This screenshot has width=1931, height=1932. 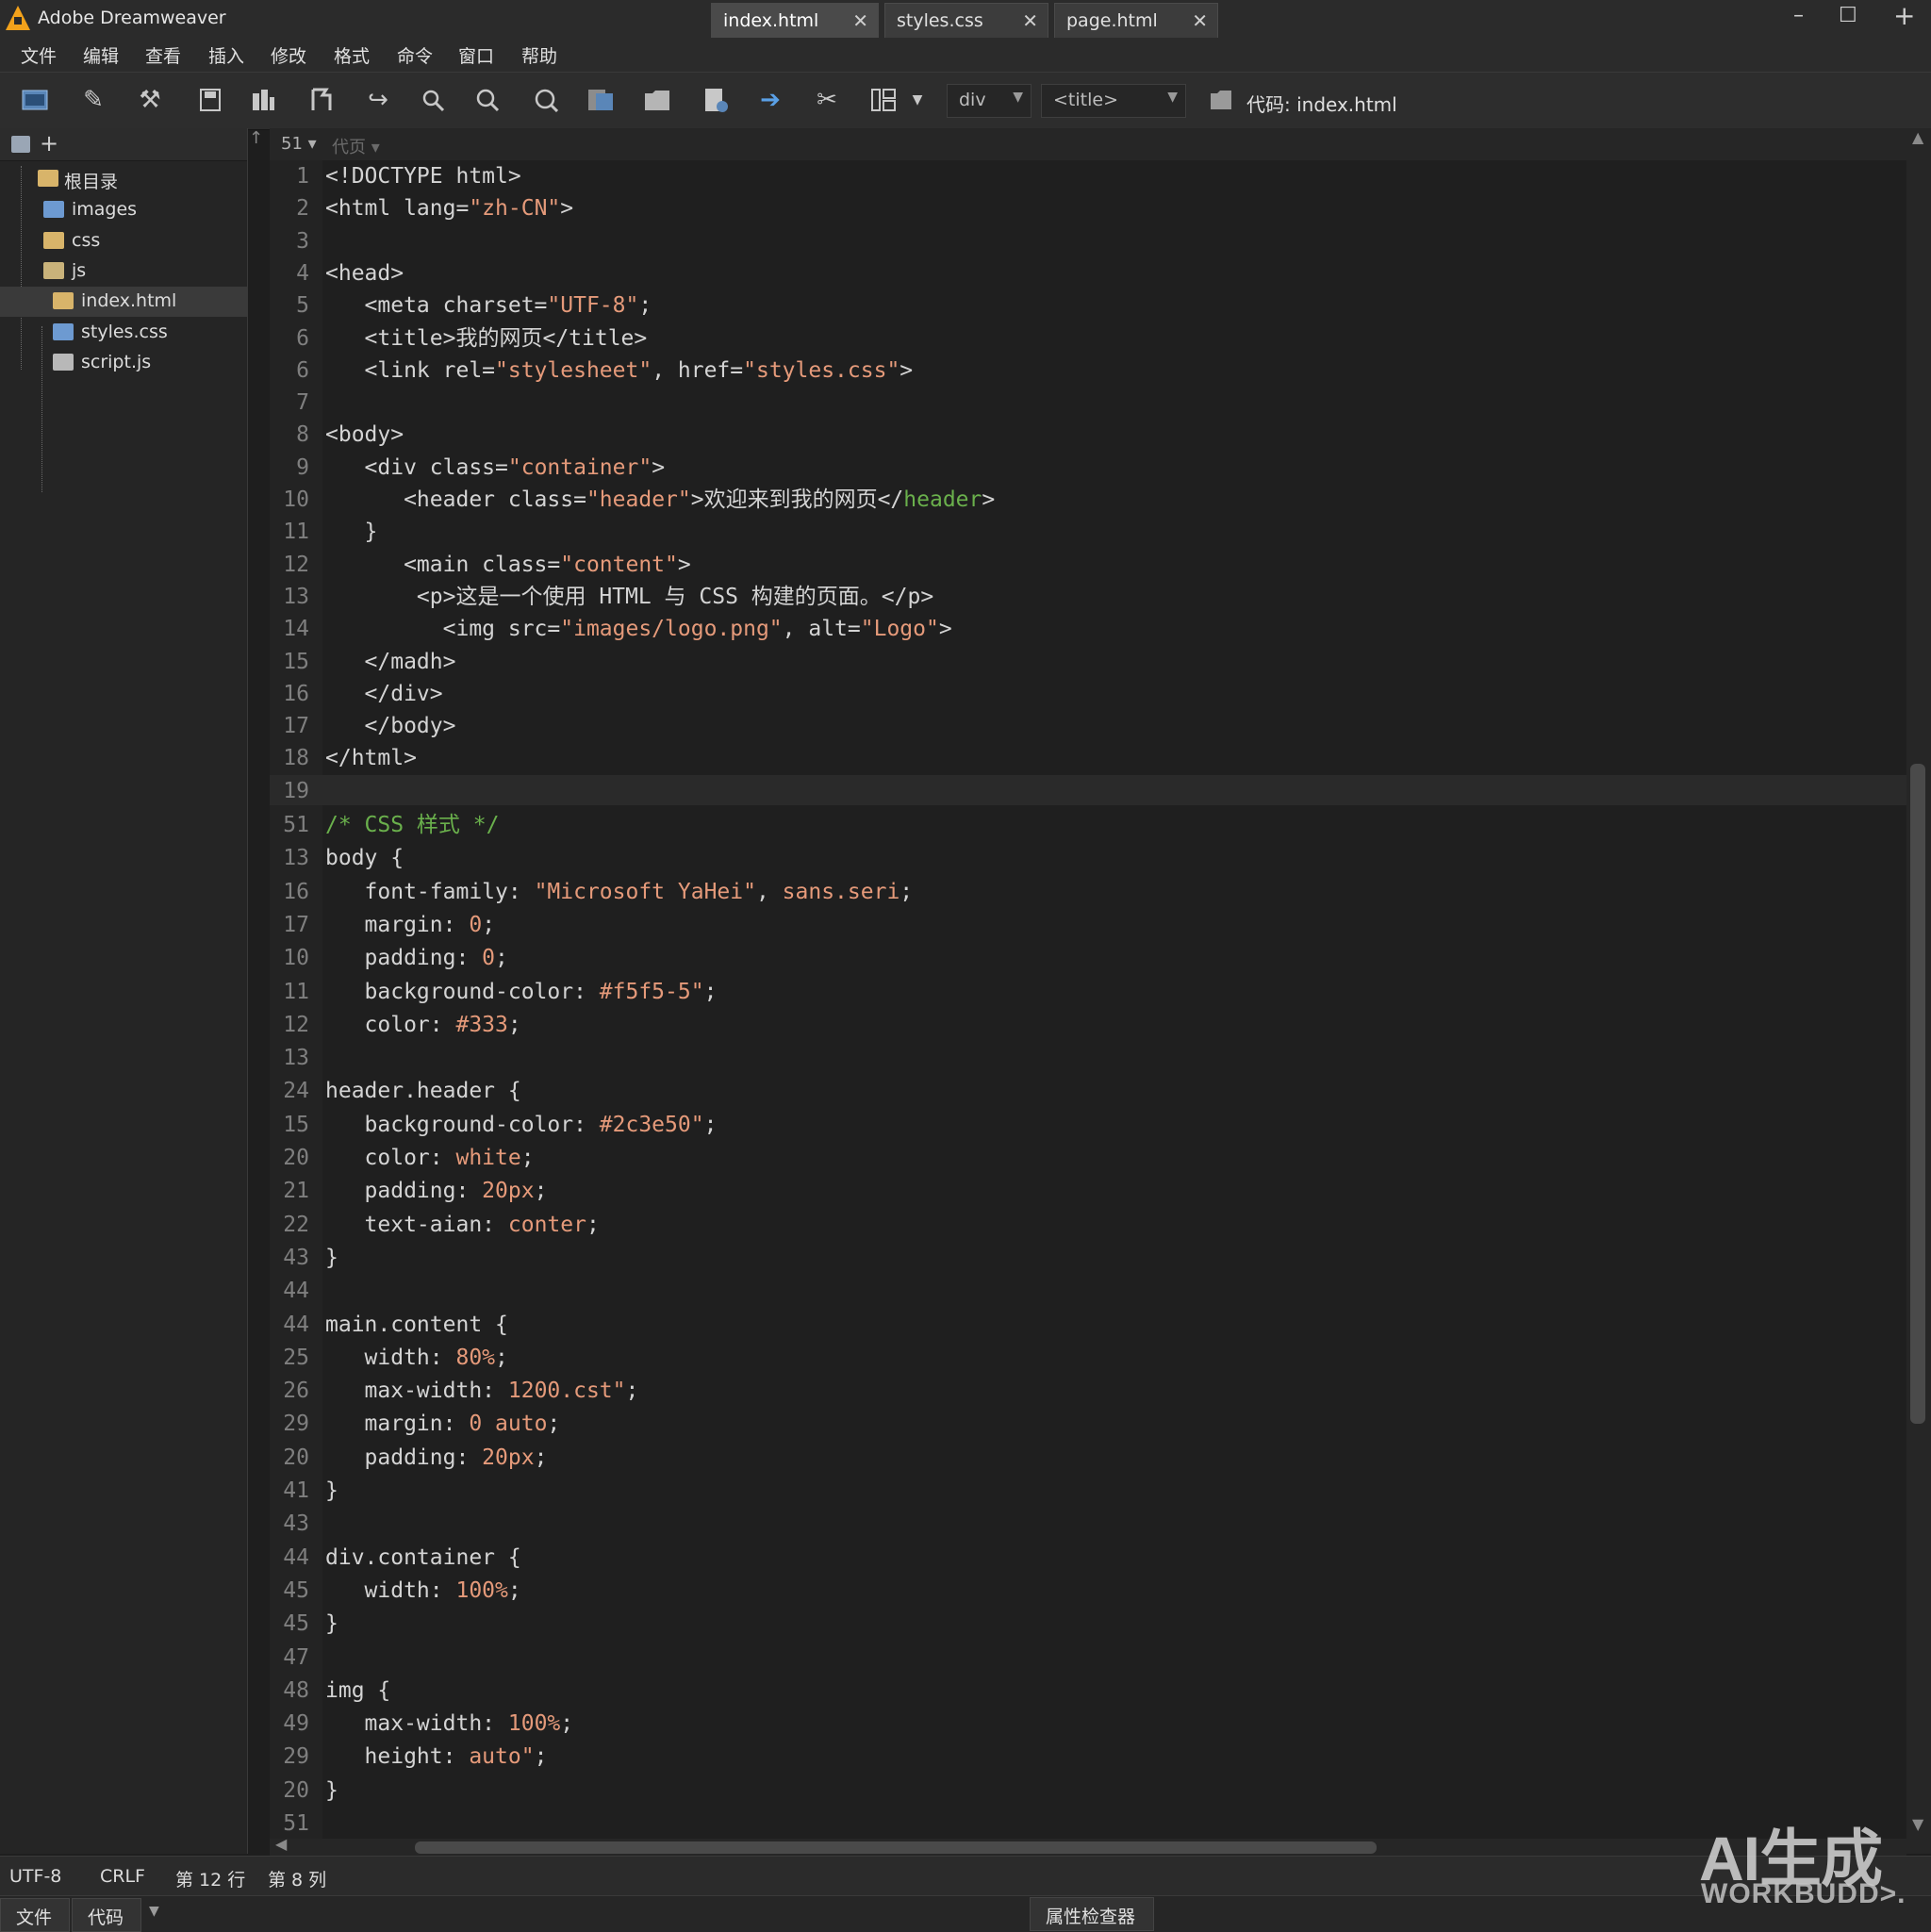 I want to click on dreamweaver-logo-icon, so click(x=18, y=18).